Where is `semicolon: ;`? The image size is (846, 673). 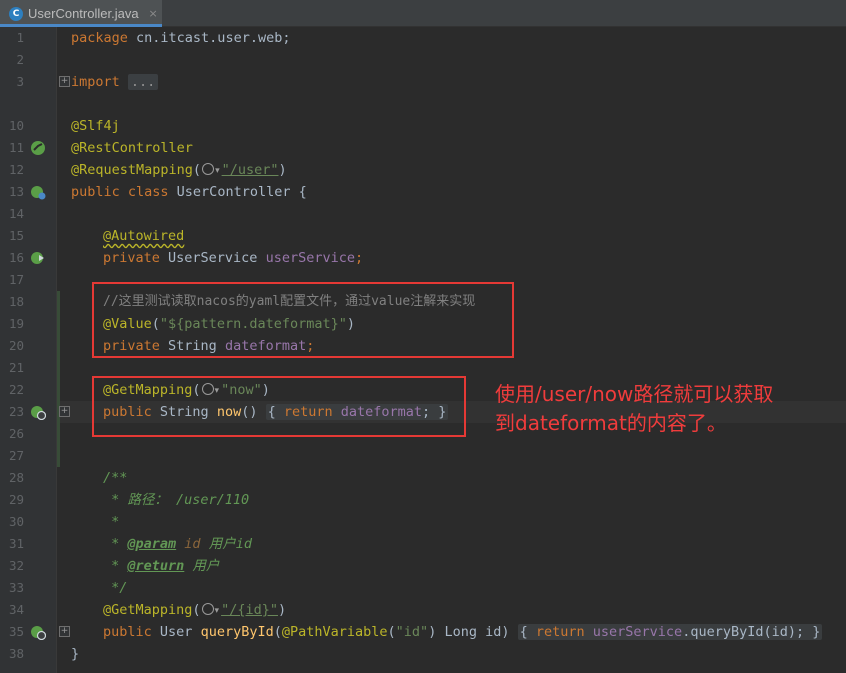 semicolon: ; is located at coordinates (359, 258).